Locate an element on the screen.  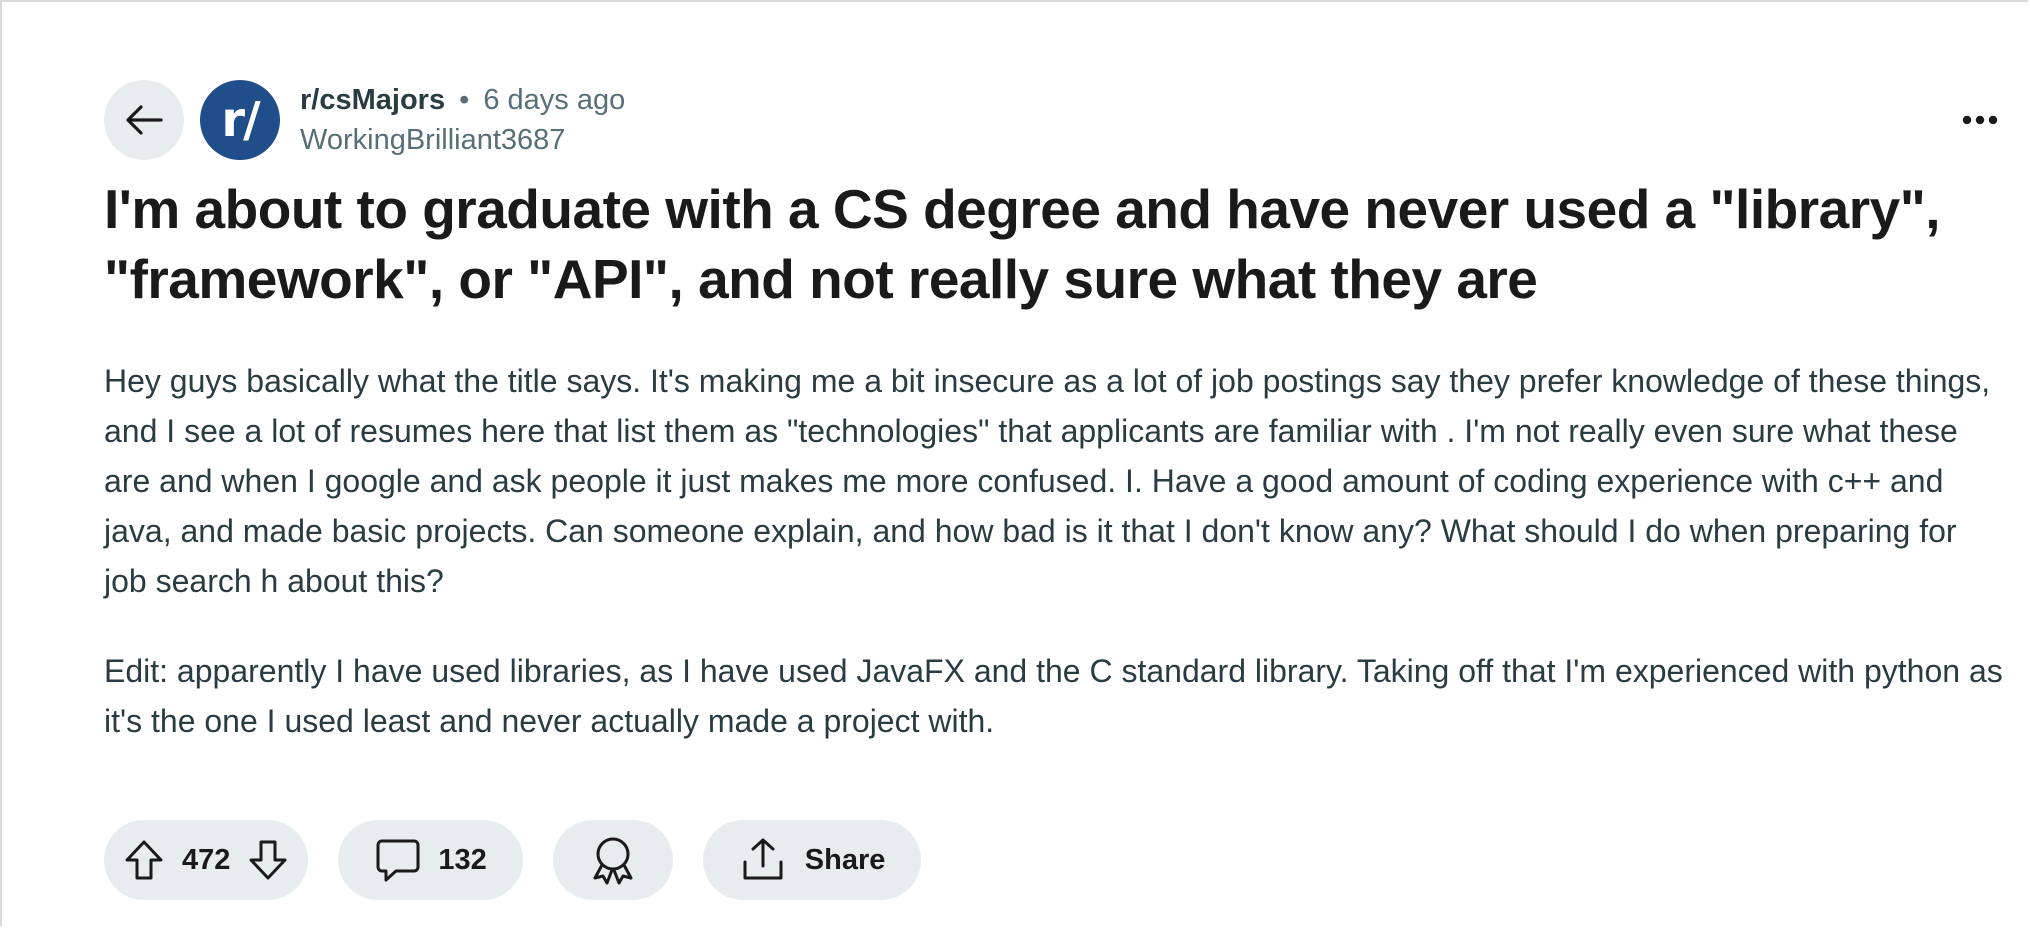
comment-icon is located at coordinates (398, 860).